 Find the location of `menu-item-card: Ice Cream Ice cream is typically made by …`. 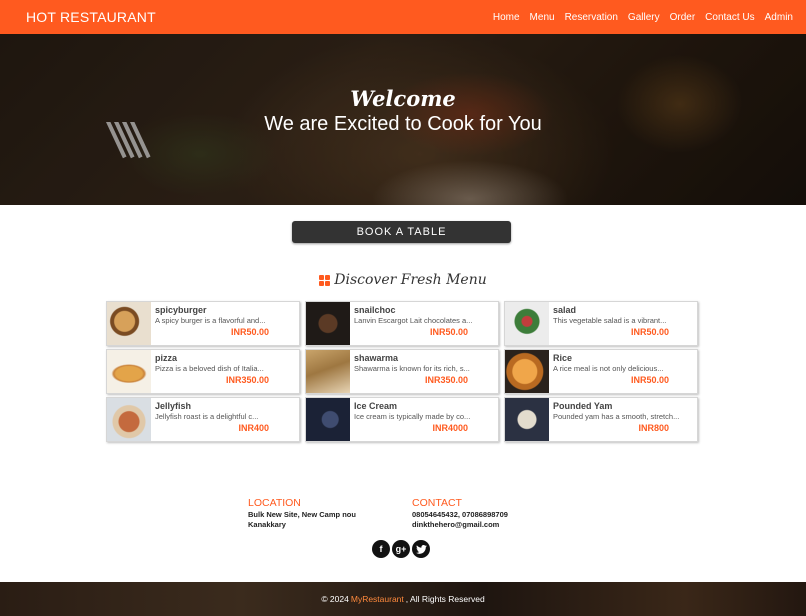

menu-item-card: Ice Cream Ice cream is typically made by … is located at coordinates (402, 419).